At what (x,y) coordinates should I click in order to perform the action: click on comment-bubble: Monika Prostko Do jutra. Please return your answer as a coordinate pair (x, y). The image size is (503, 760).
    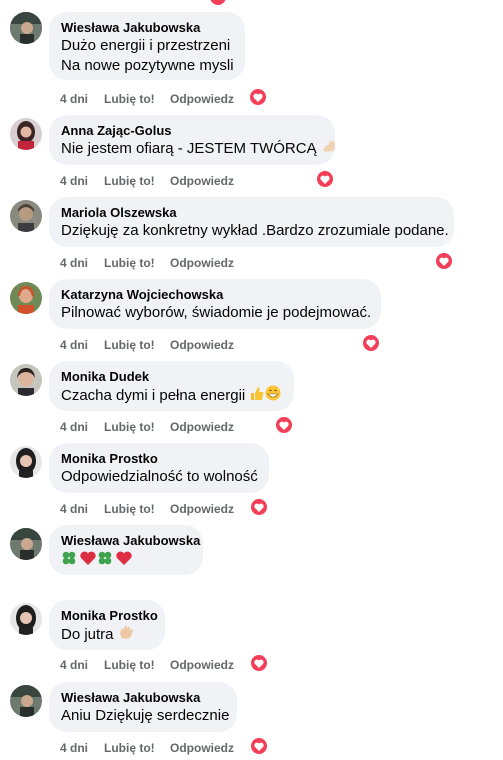
    Looking at the image, I should click on (107, 625).